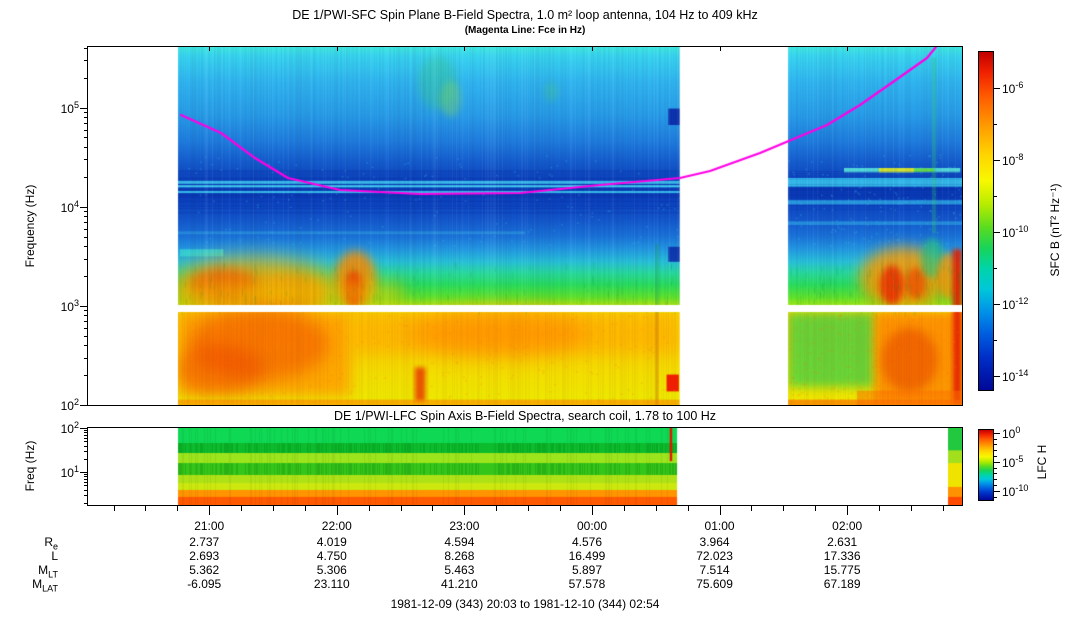 This screenshot has height=620, width=1083. Describe the element at coordinates (69, 306) in the screenshot. I see `sfc-ytick-label: 103` at that location.